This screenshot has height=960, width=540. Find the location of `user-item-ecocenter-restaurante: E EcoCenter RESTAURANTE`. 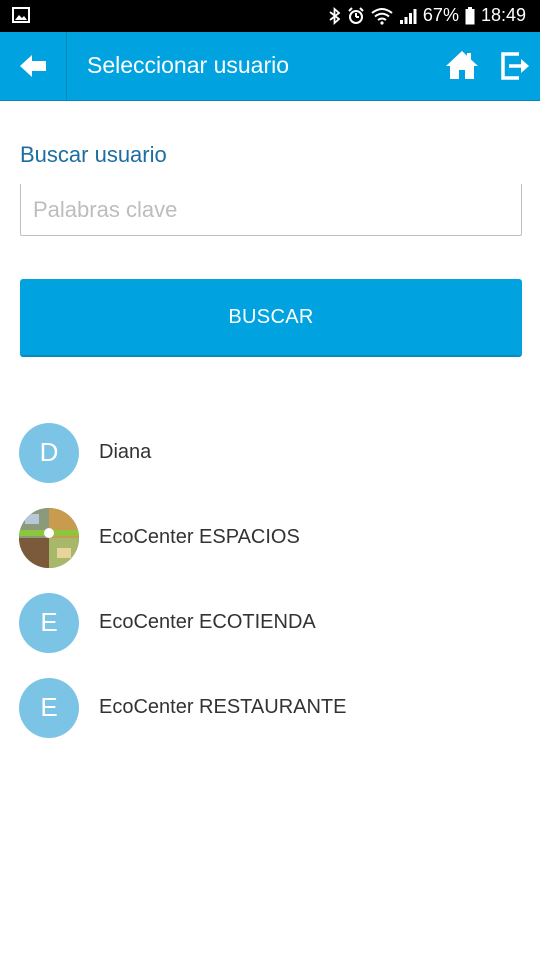

user-item-ecocenter-restaurante: E EcoCenter RESTAURANTE is located at coordinates (270, 707).